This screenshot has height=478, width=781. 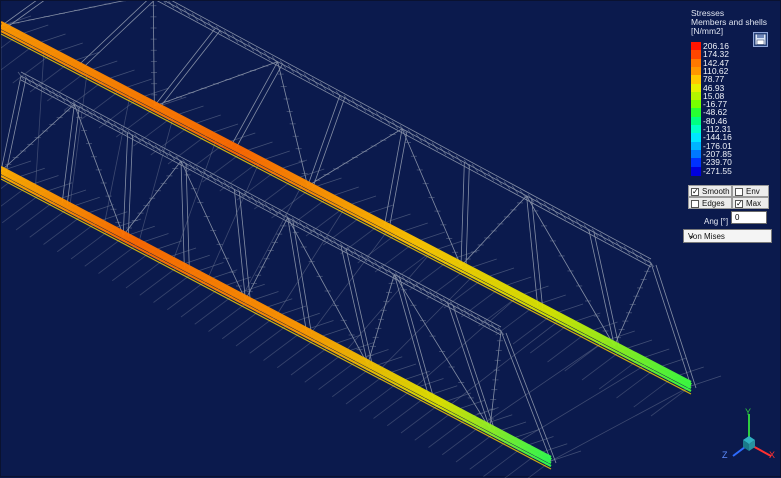 I want to click on panel-unit: [N/mm2], so click(x=707, y=31).